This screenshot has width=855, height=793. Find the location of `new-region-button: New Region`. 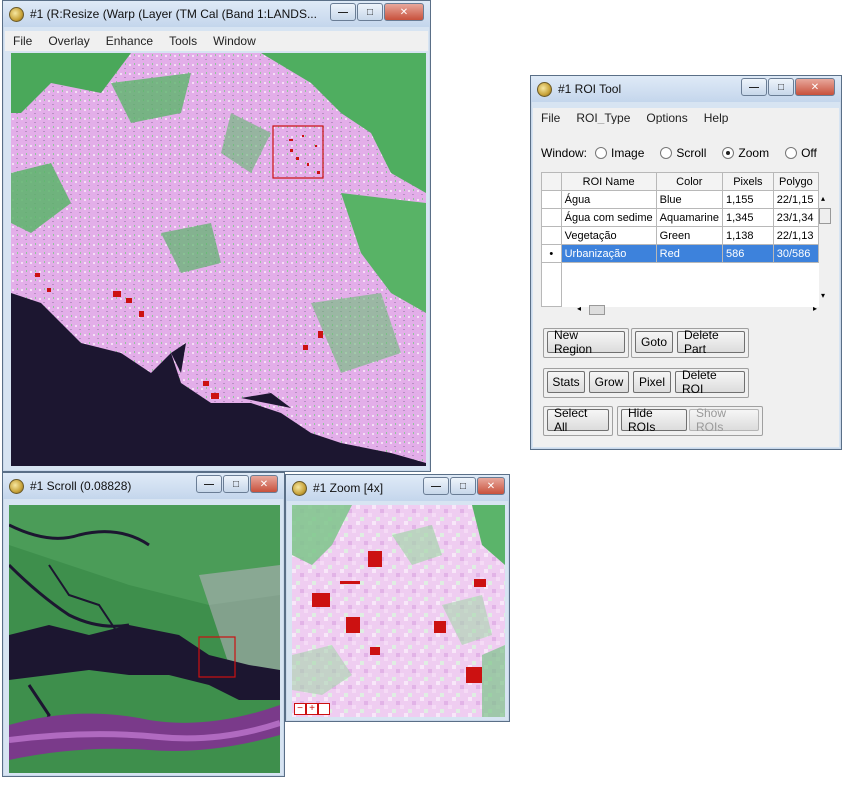

new-region-button: New Region is located at coordinates (586, 342).